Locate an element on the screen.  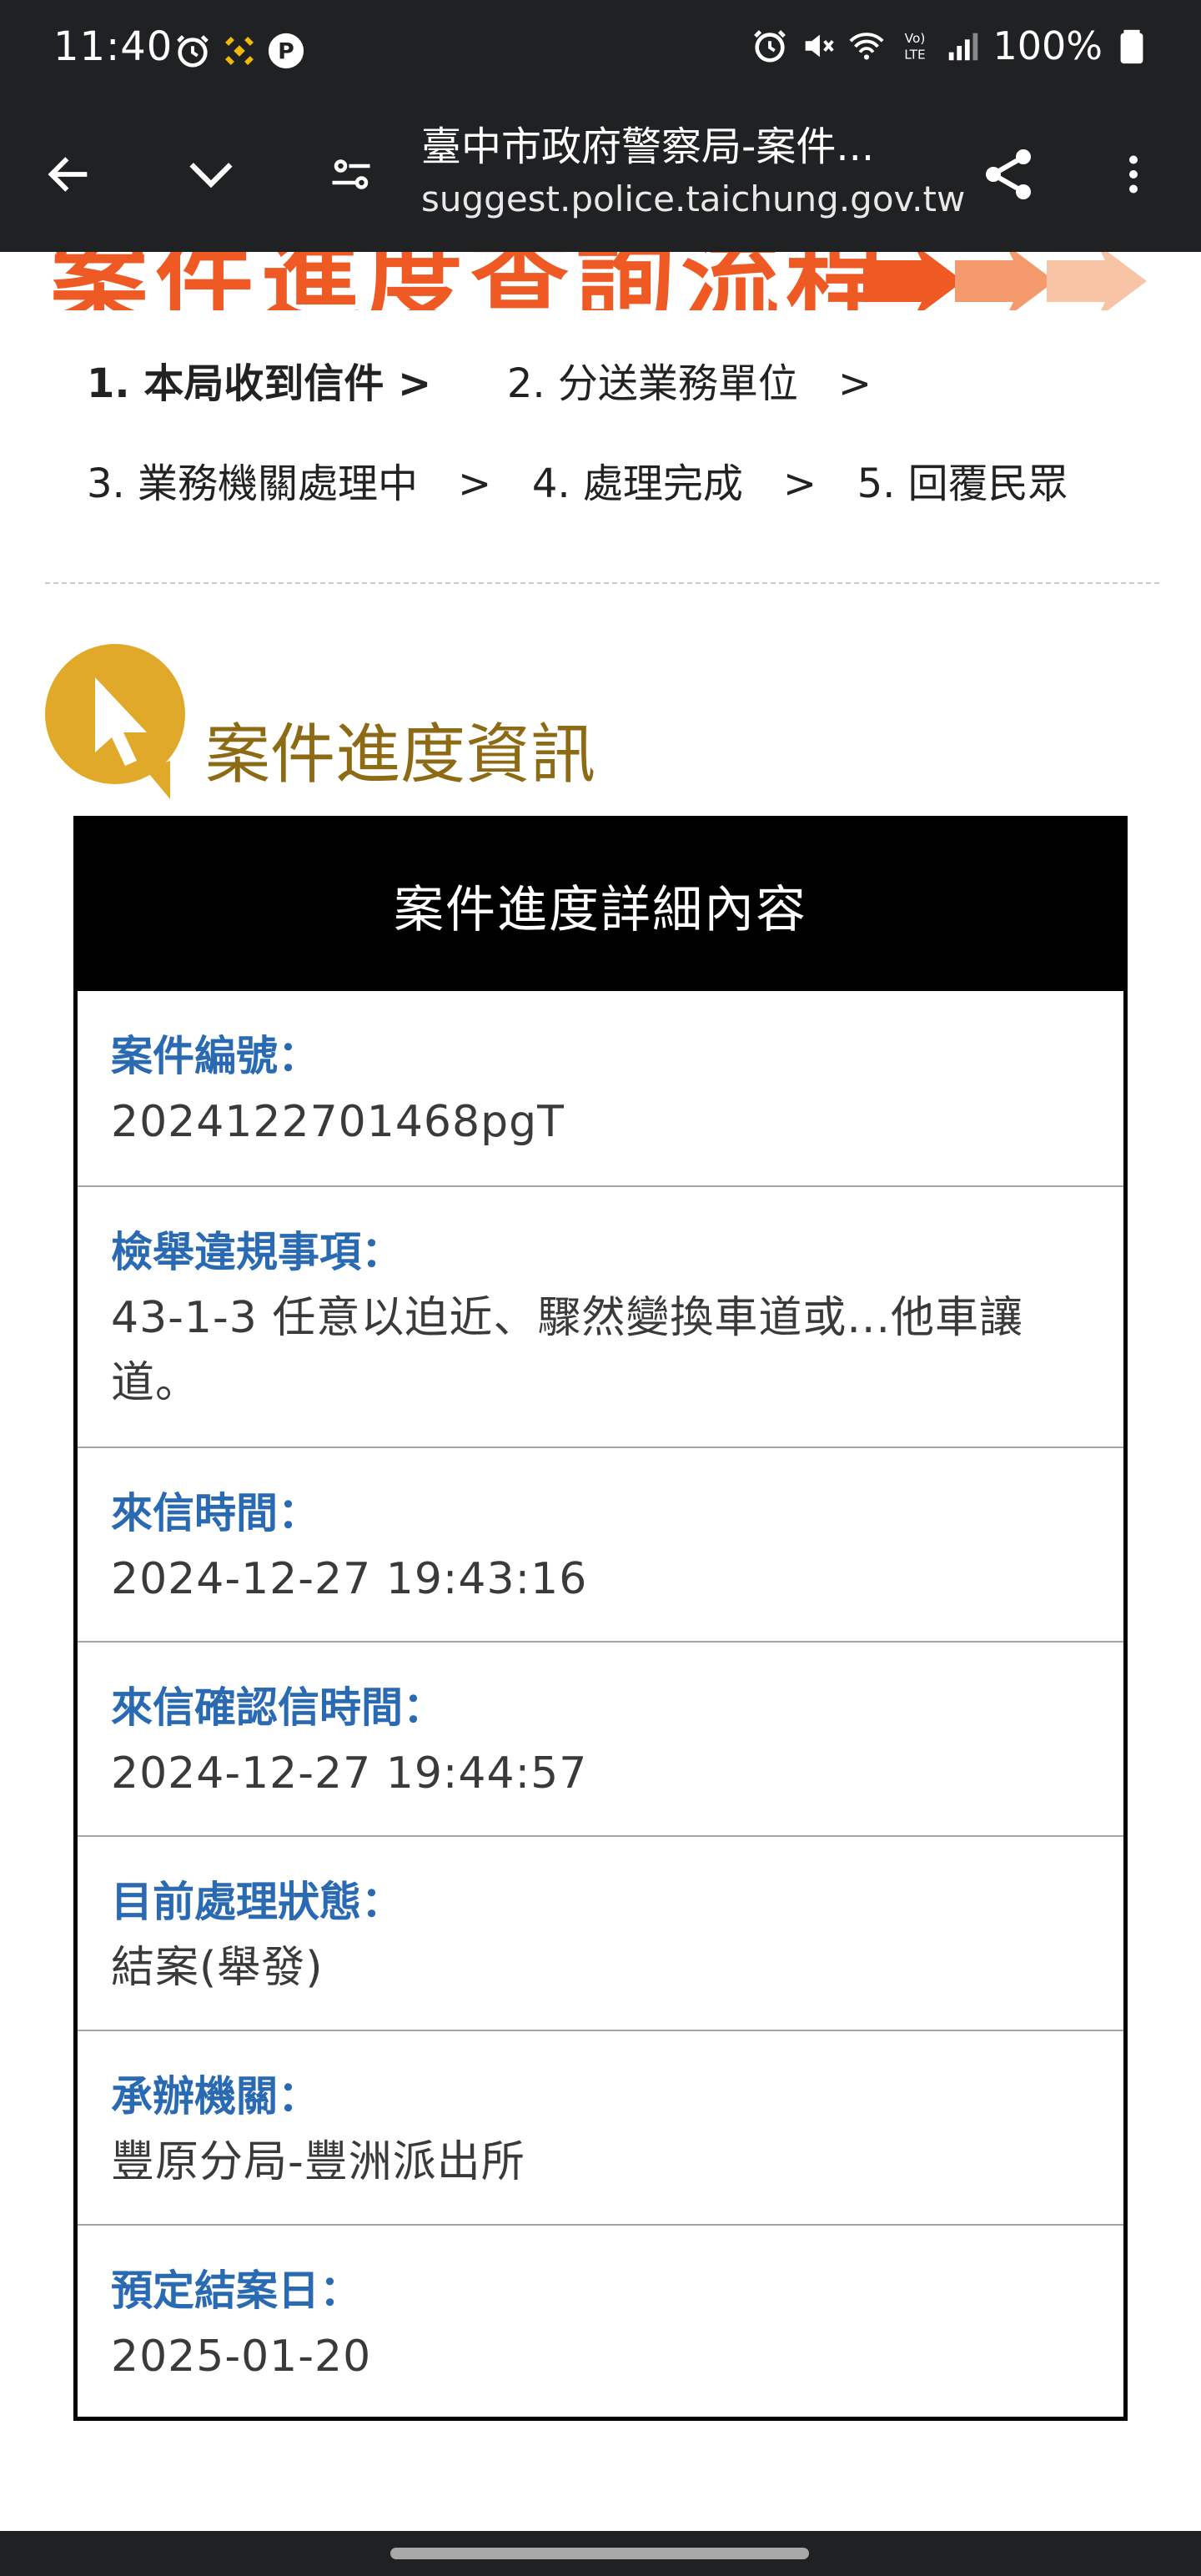
banner-title: 案件進度查詢流程 is located at coordinates (471, 281).